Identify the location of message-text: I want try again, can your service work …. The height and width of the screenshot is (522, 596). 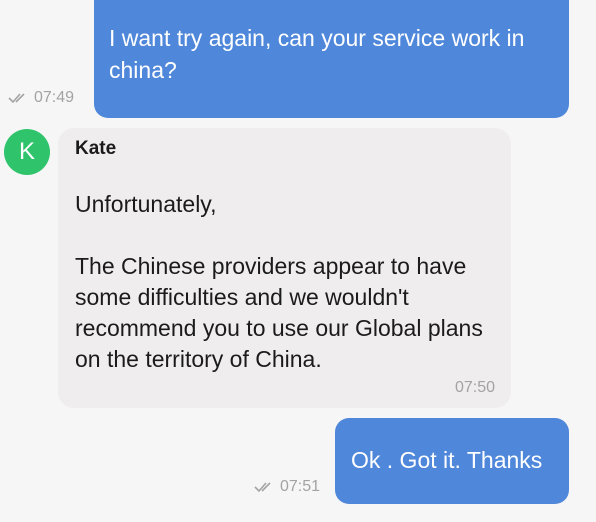
(317, 54).